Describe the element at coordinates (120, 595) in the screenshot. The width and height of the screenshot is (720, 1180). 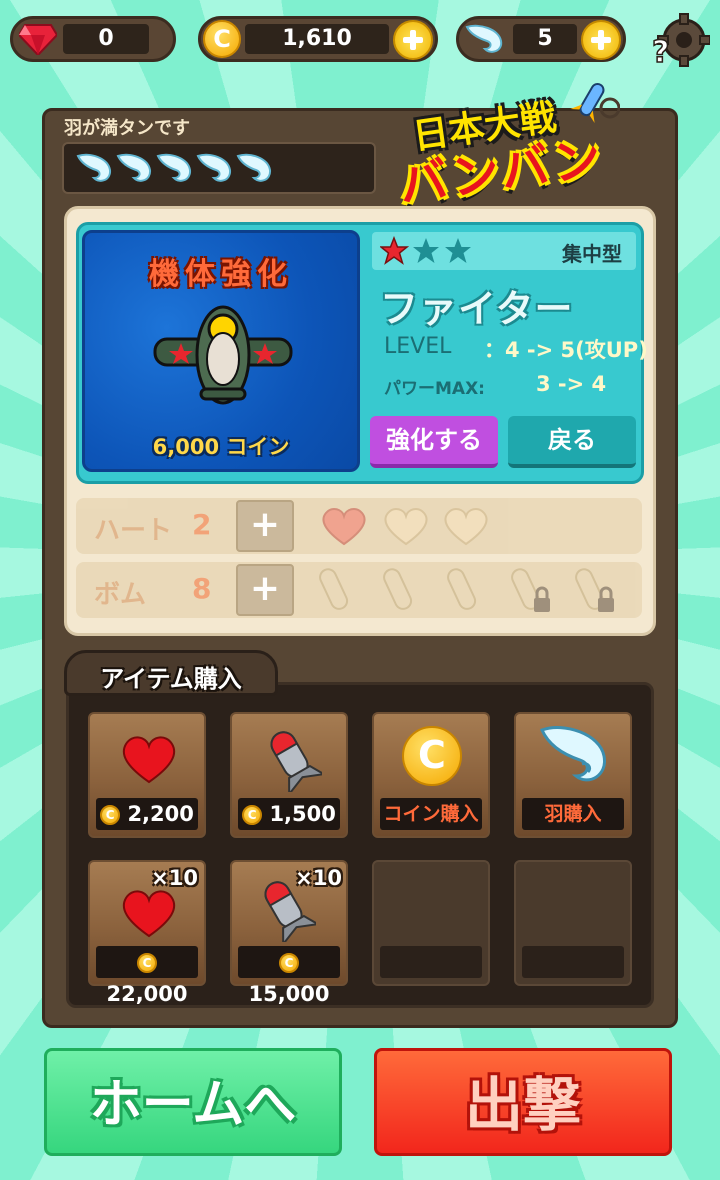
I see `bombs-label: ボム` at that location.